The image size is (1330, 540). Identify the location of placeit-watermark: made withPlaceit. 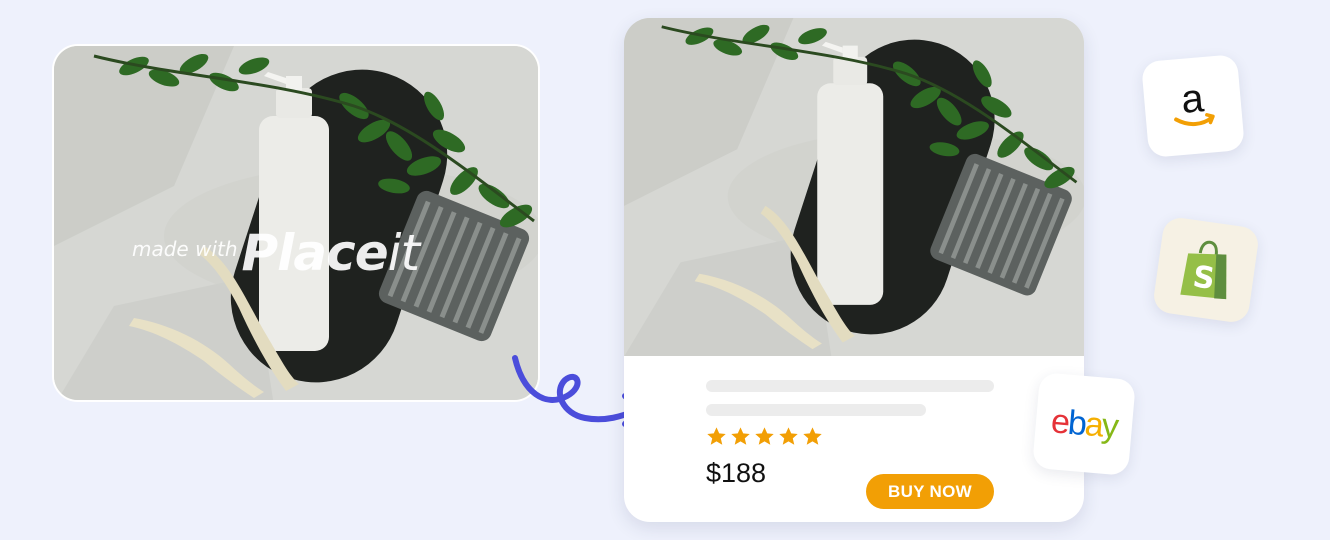
(276, 253).